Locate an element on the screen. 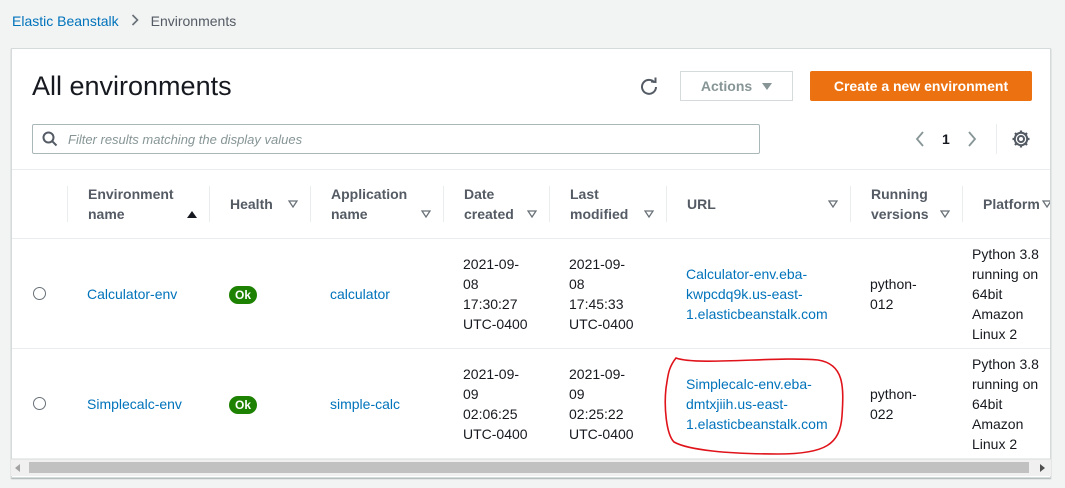 Image resolution: width=1065 pixels, height=488 pixels. current-page-number: 1 is located at coordinates (946, 139).